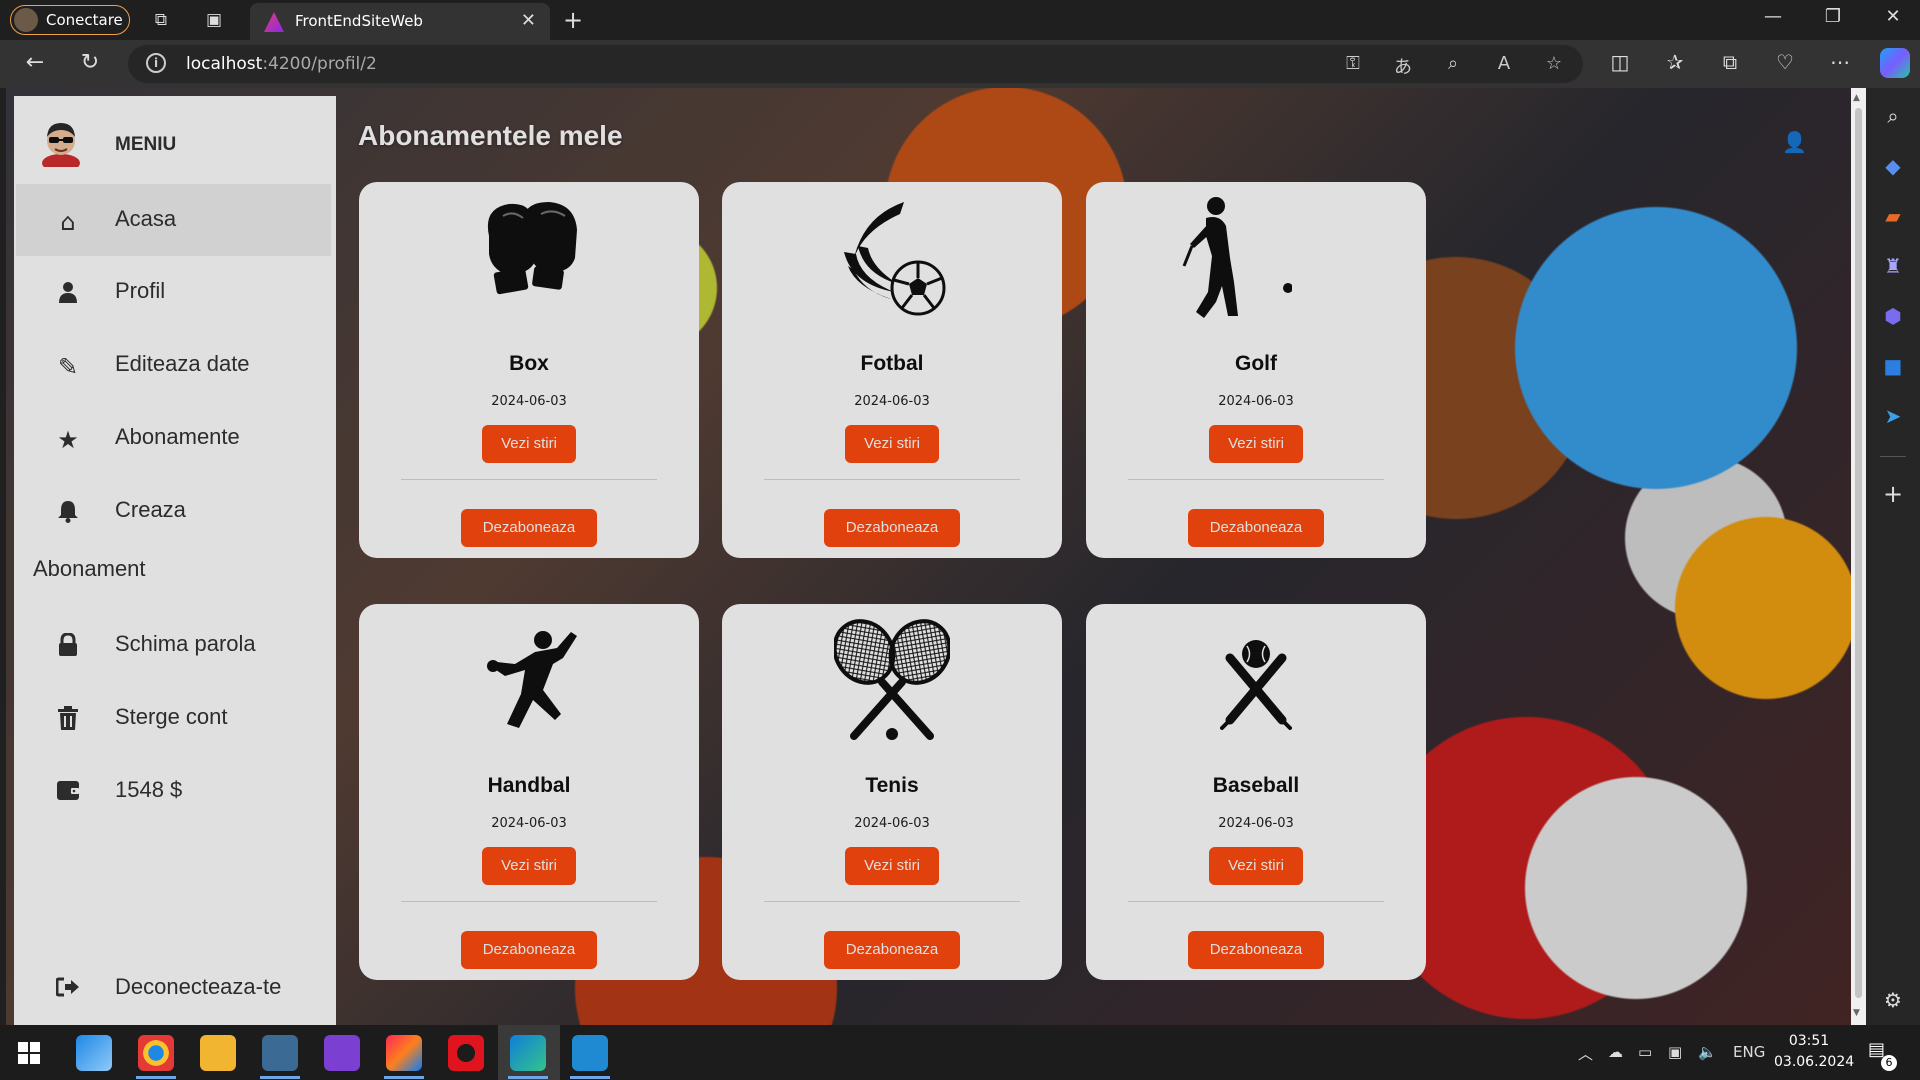 The image size is (1920, 1080). What do you see at coordinates (1615, 1052) in the screenshot?
I see `onedrive-icon: ☁` at bounding box center [1615, 1052].